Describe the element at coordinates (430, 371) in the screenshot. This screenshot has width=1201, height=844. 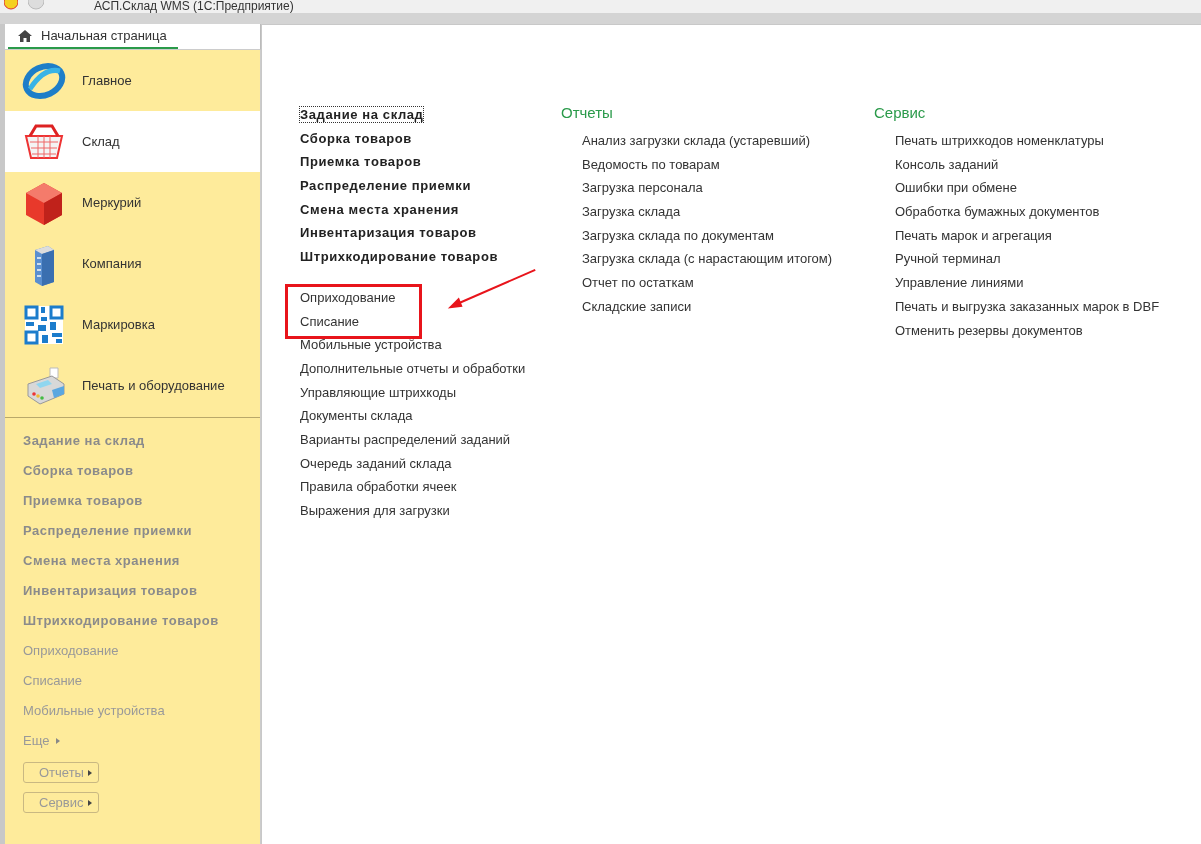
I see `command-link: Дополнительные отчеты и обработки` at that location.